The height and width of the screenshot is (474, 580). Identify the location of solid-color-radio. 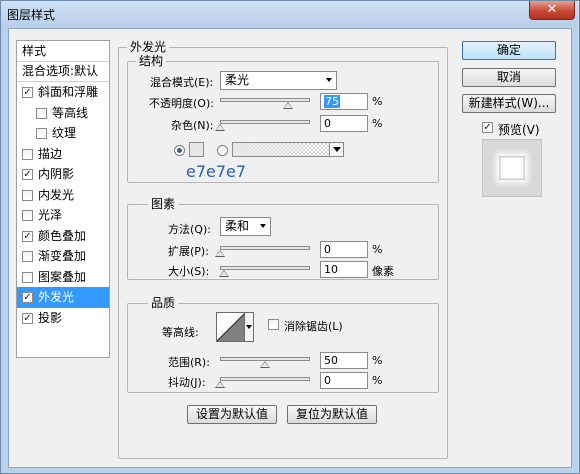
(179, 150).